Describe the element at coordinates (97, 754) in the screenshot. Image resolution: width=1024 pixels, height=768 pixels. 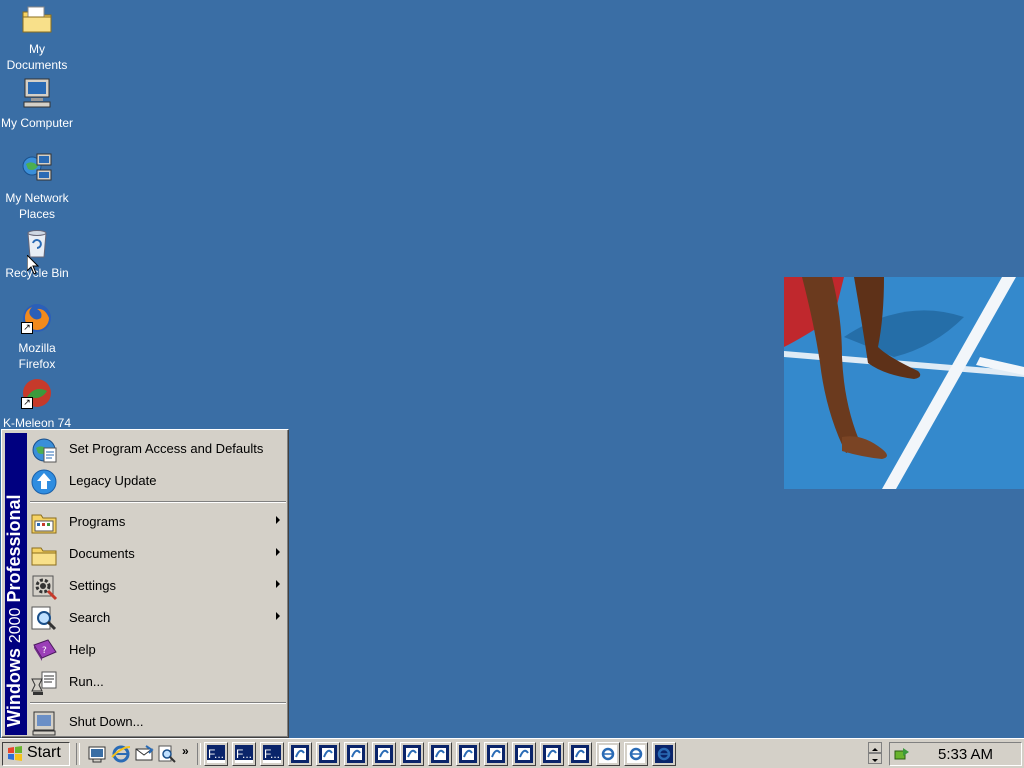
I see `show-desktop-icon` at that location.